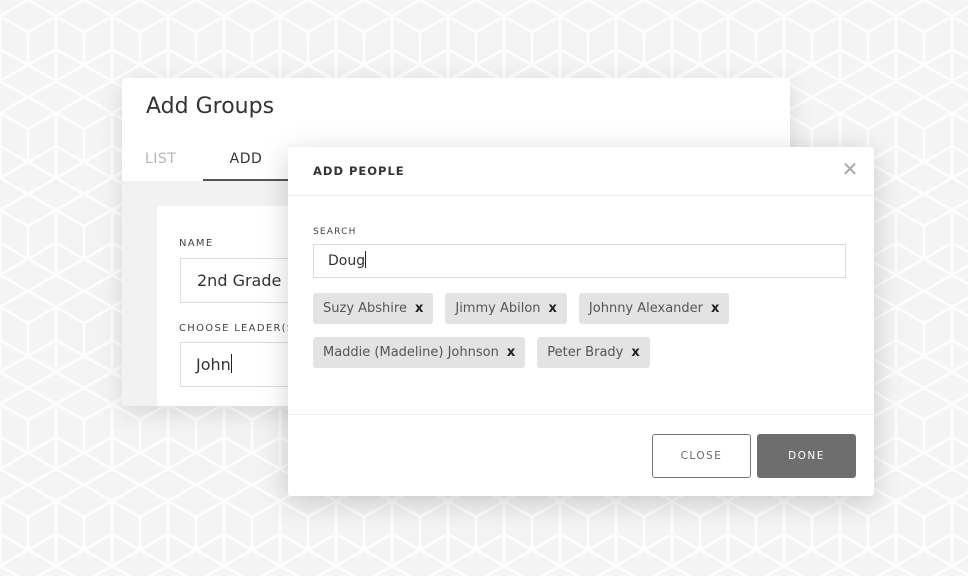 The width and height of the screenshot is (968, 576). Describe the element at coordinates (347, 261) in the screenshot. I see `search-input-value: Doug` at that location.